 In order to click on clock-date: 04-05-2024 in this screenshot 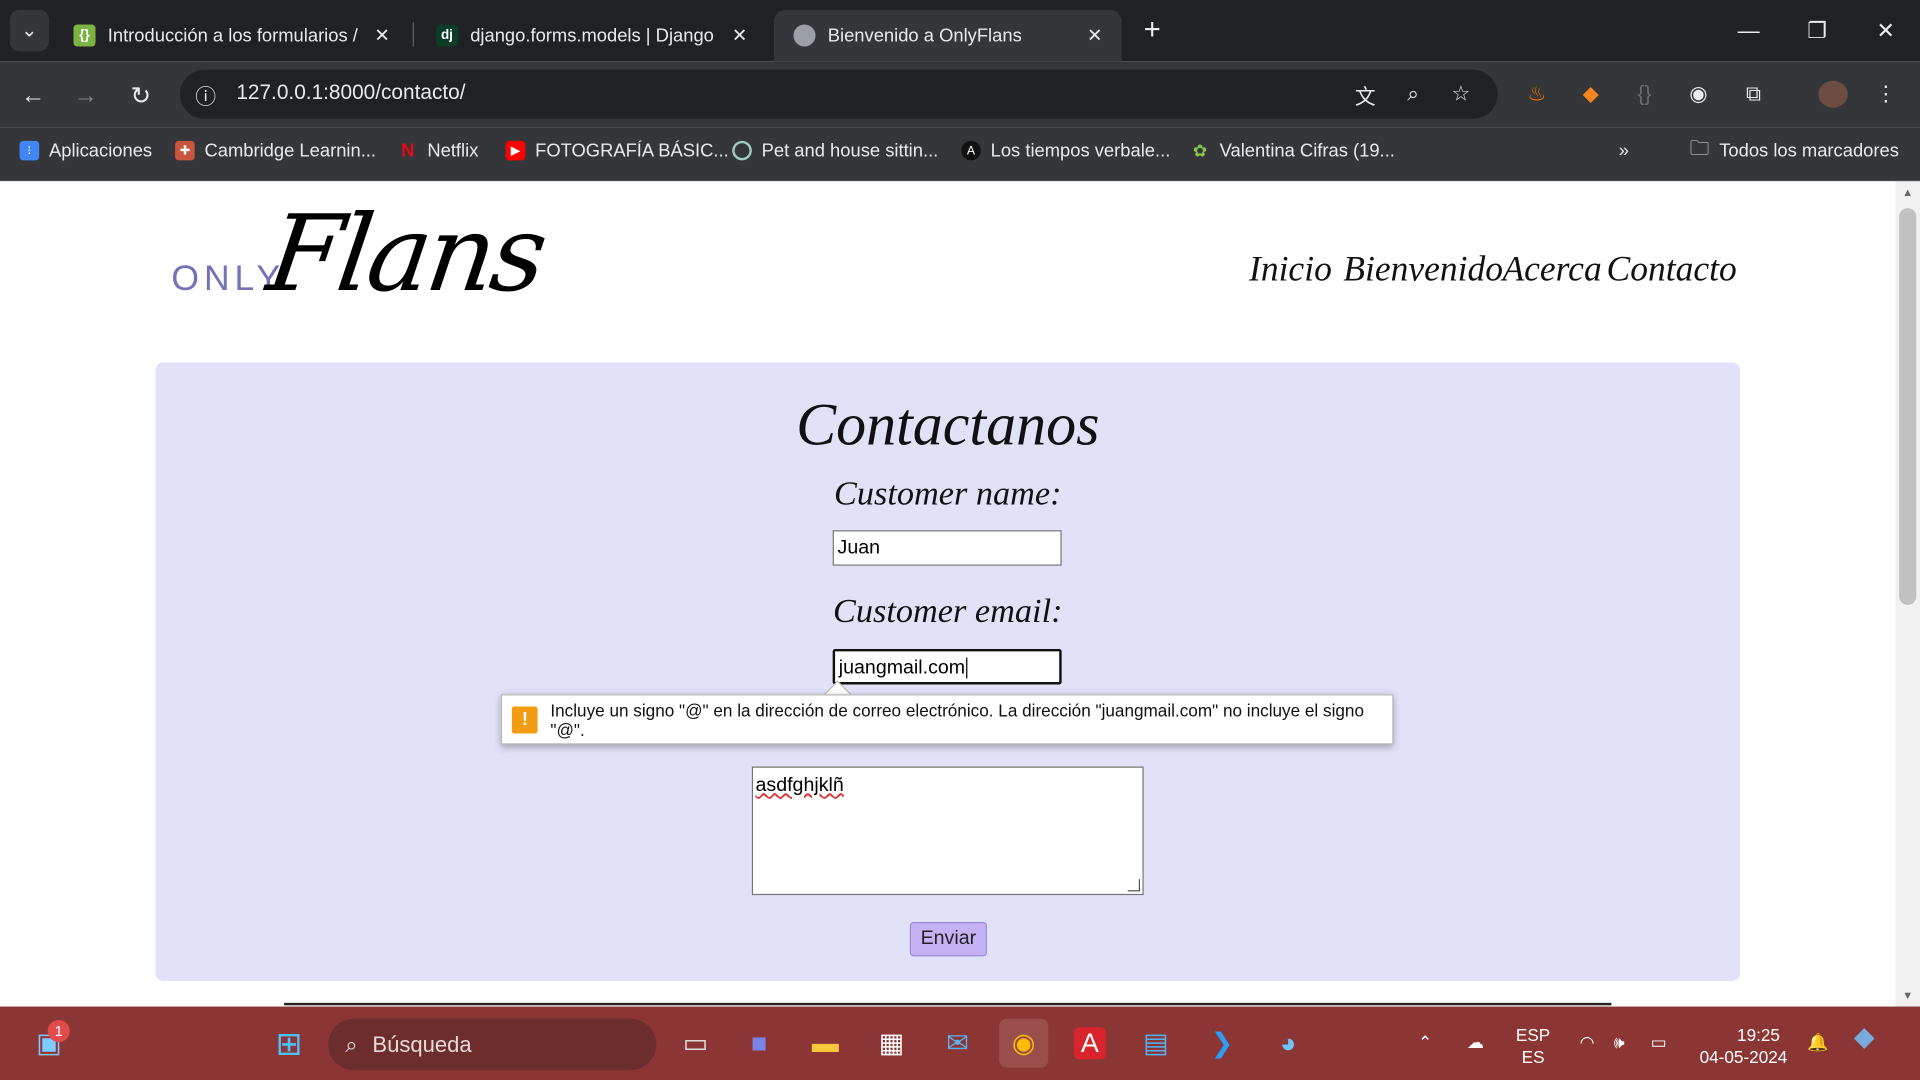, I will do `click(1743, 1056)`.